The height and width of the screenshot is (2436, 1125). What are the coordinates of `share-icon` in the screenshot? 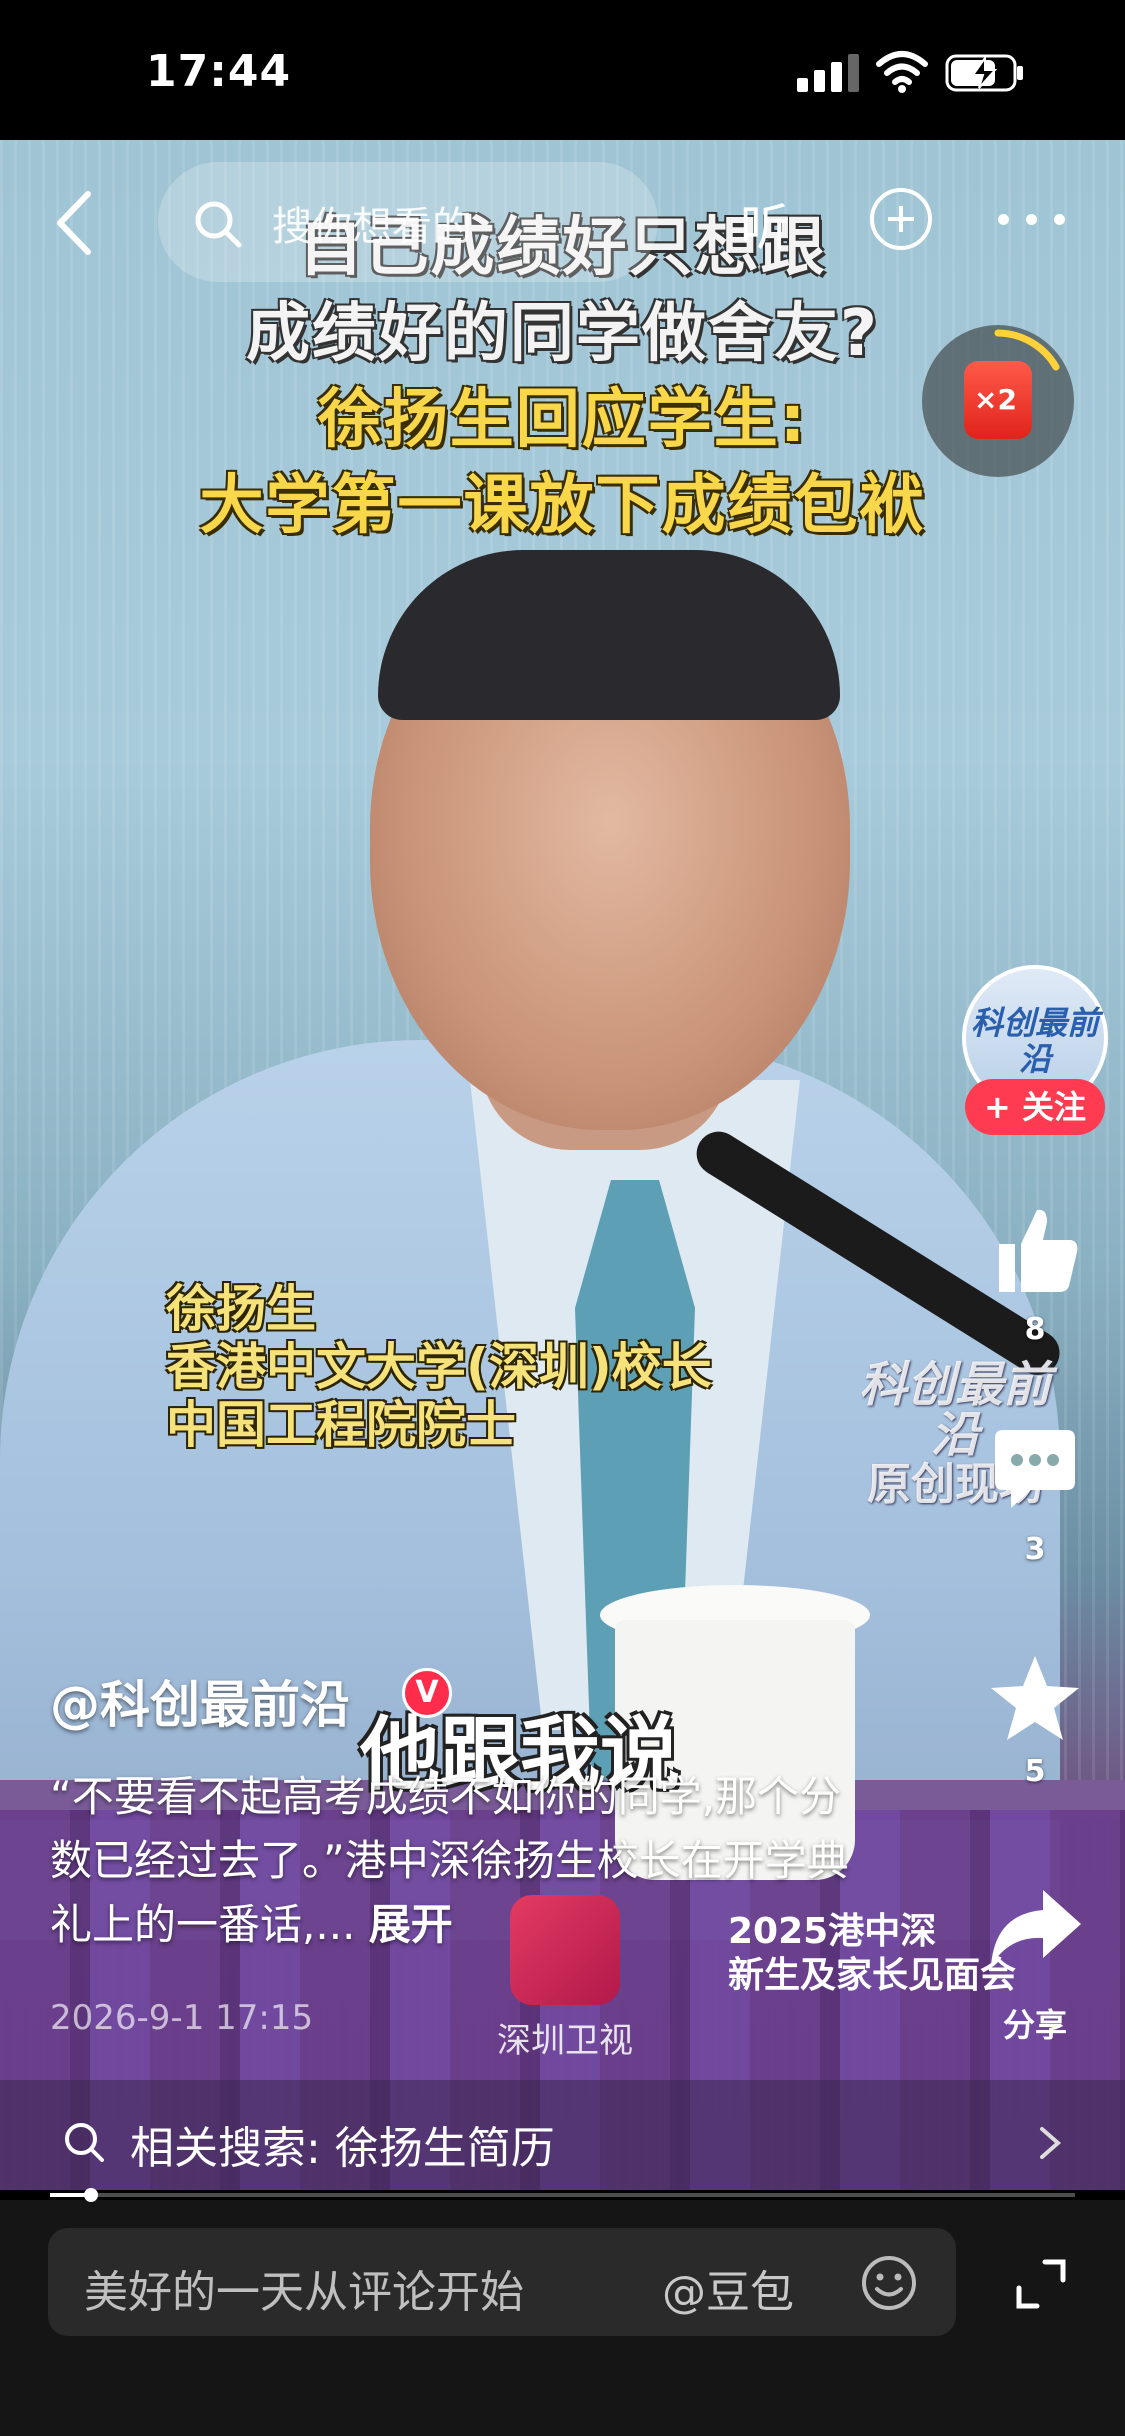 It's located at (1035, 1930).